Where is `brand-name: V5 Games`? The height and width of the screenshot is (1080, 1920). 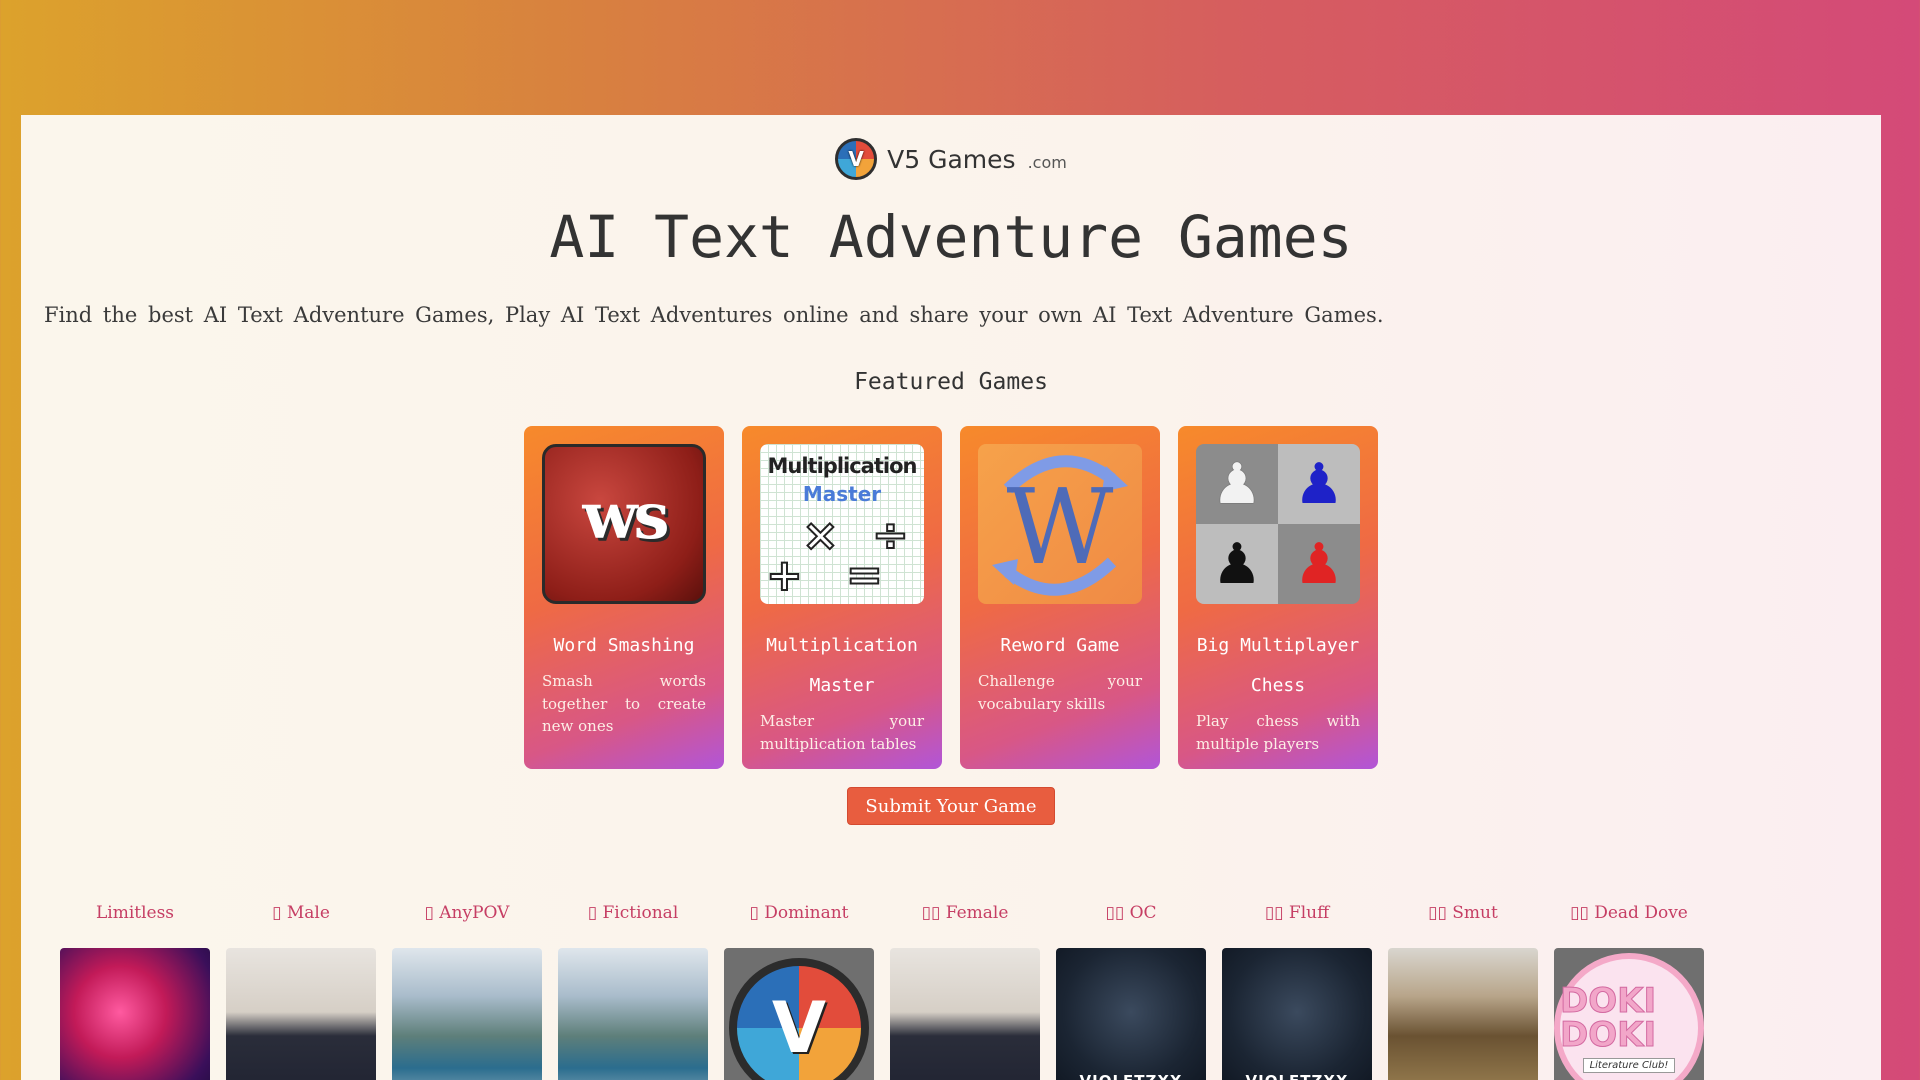 brand-name: V5 Games is located at coordinates (951, 159).